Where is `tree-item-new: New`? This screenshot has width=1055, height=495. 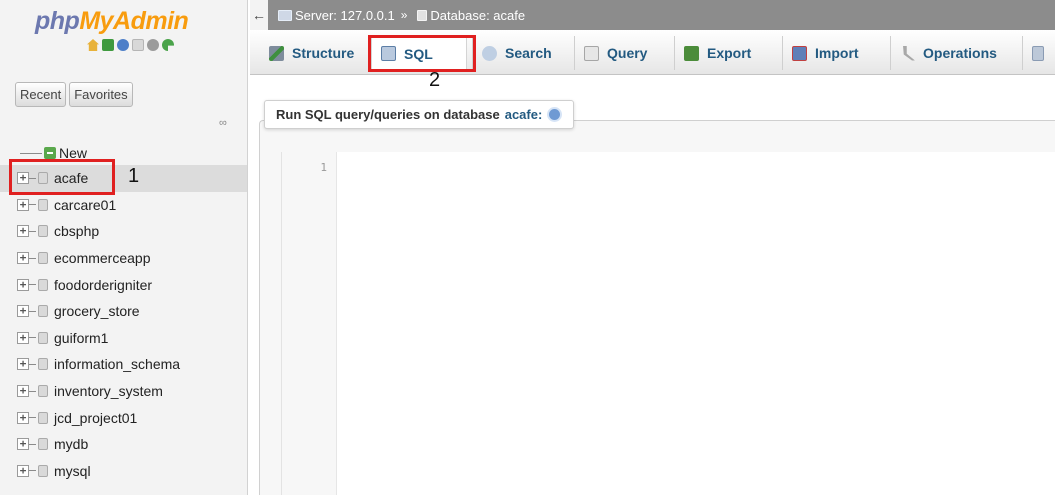 tree-item-new: New is located at coordinates (123, 153).